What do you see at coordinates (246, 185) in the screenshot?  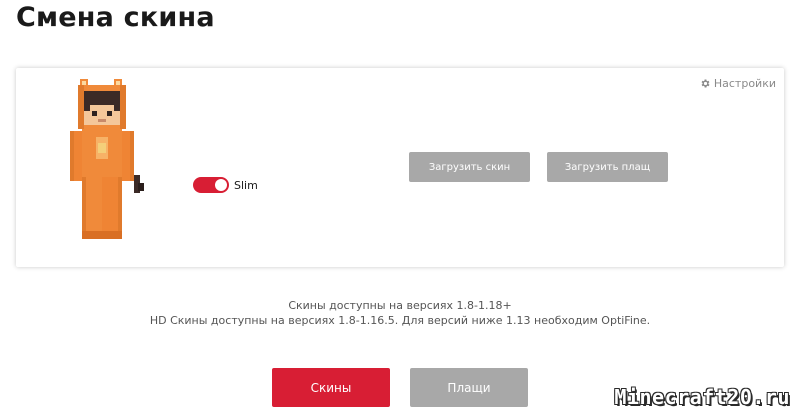 I see `slim-toggle-label: Slim` at bounding box center [246, 185].